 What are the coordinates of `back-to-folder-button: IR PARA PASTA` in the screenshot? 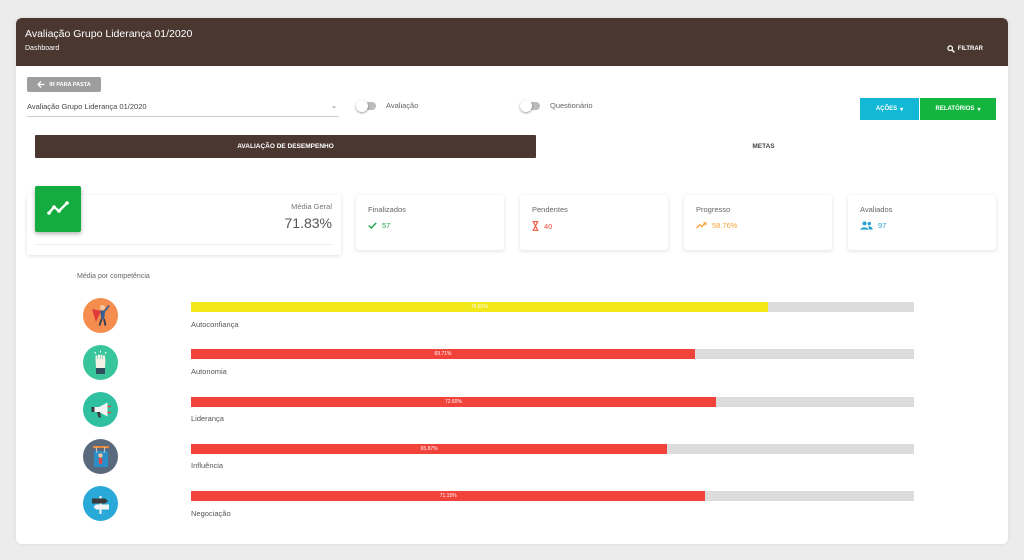 It's located at (64, 84).